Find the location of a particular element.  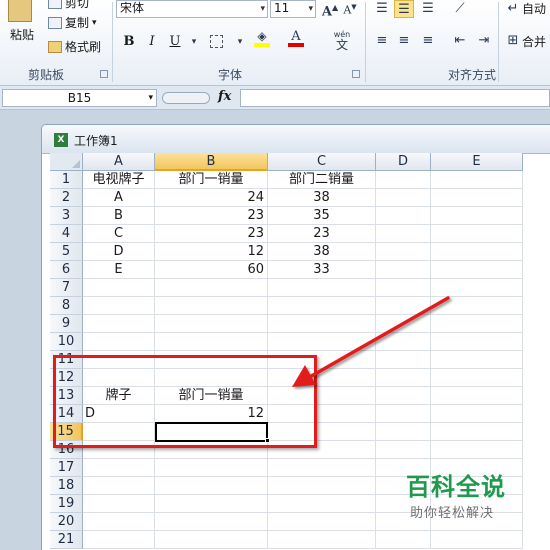

cell-e6 is located at coordinates (477, 270).